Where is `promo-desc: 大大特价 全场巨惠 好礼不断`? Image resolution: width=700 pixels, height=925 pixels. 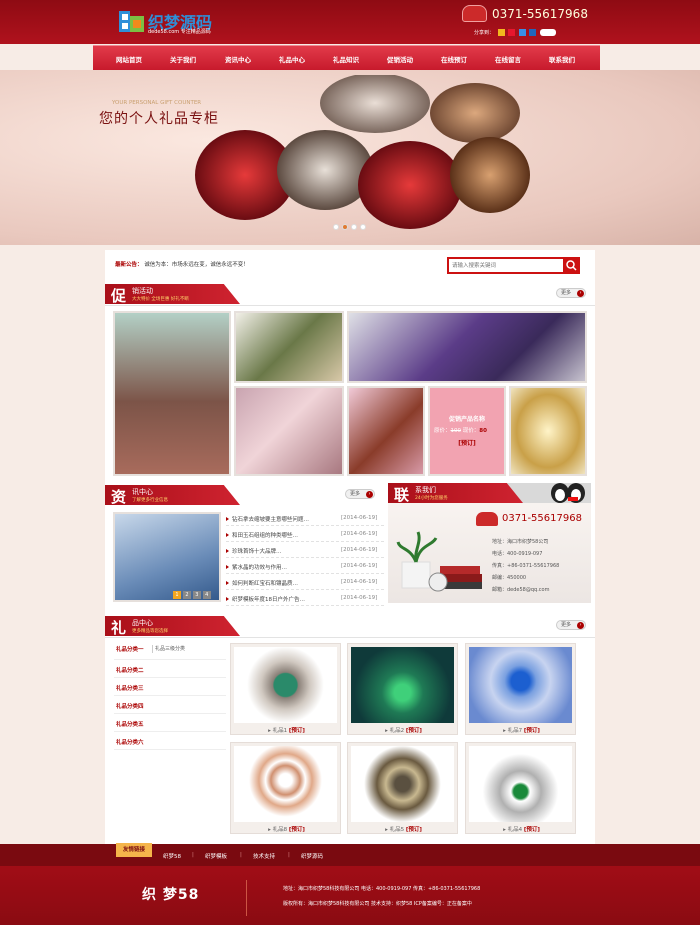
promo-desc: 大大特价 全场巨惠 好礼不断 is located at coordinates (160, 299).